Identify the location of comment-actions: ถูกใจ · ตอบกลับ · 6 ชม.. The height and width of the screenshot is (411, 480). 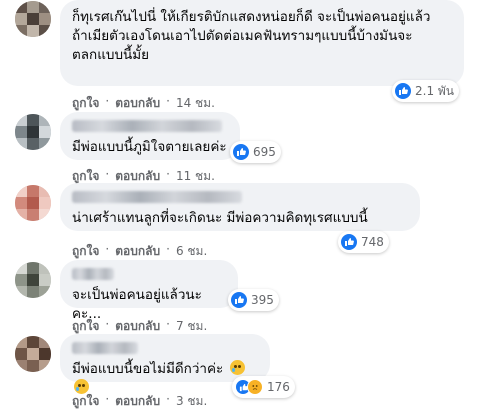
(139, 251).